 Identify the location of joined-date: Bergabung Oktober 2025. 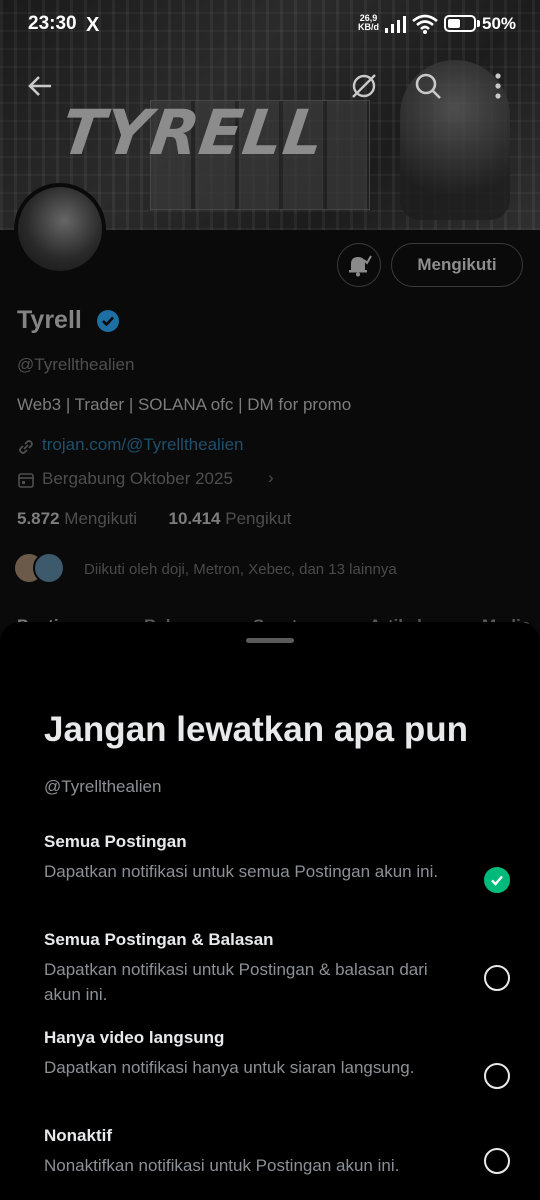
(137, 478).